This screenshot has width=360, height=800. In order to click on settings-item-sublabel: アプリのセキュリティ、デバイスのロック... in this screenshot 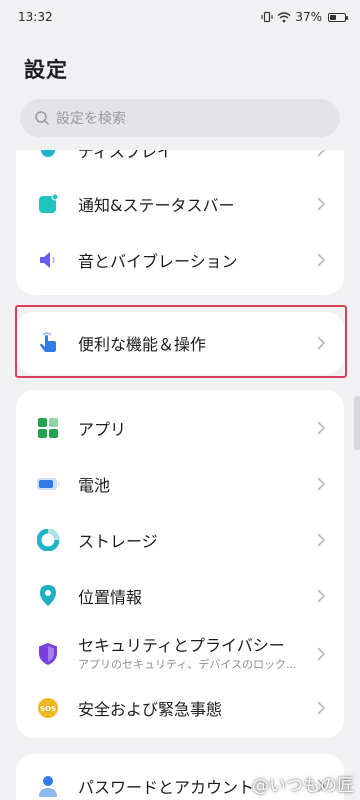, I will do `click(187, 664)`.